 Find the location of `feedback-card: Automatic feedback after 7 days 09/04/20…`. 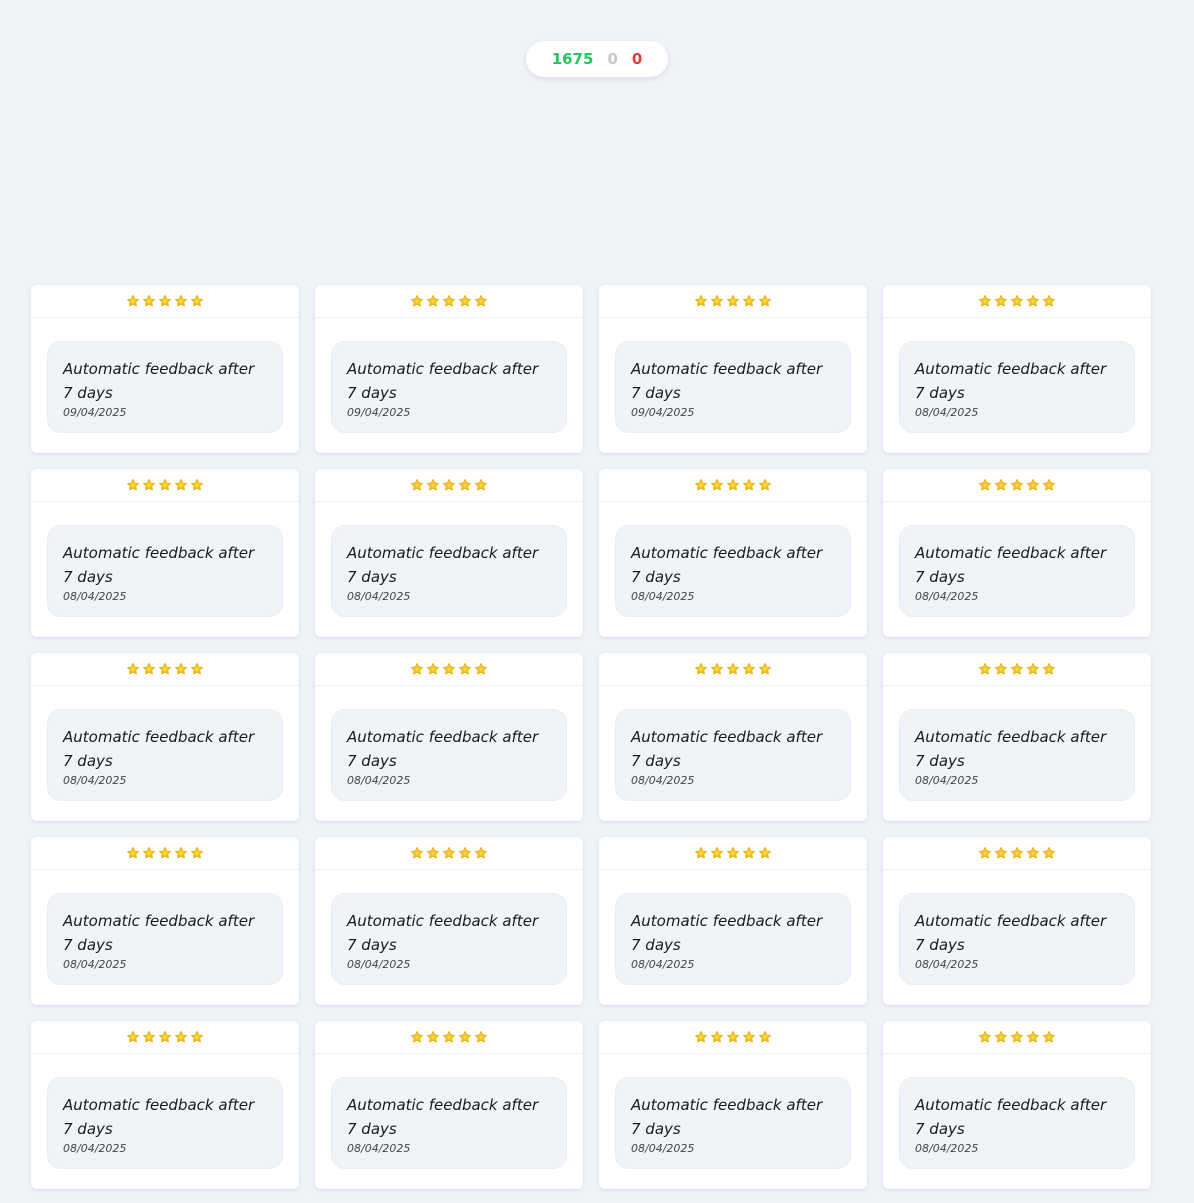

feedback-card: Automatic feedback after 7 days 09/04/20… is located at coordinates (449, 369).